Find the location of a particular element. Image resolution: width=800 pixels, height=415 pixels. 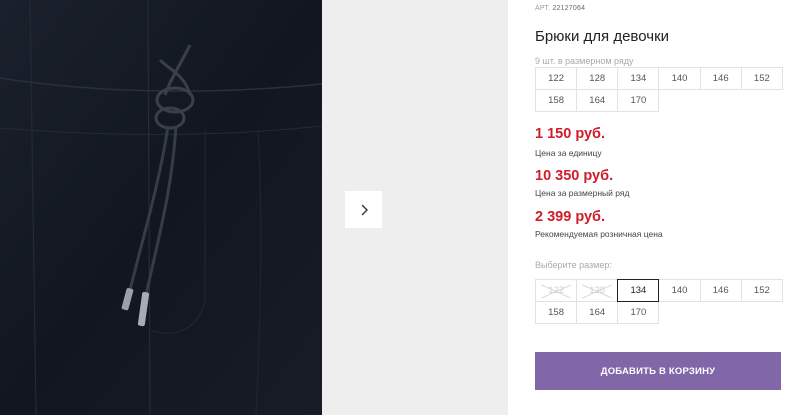

size-option: 164 is located at coordinates (597, 312).